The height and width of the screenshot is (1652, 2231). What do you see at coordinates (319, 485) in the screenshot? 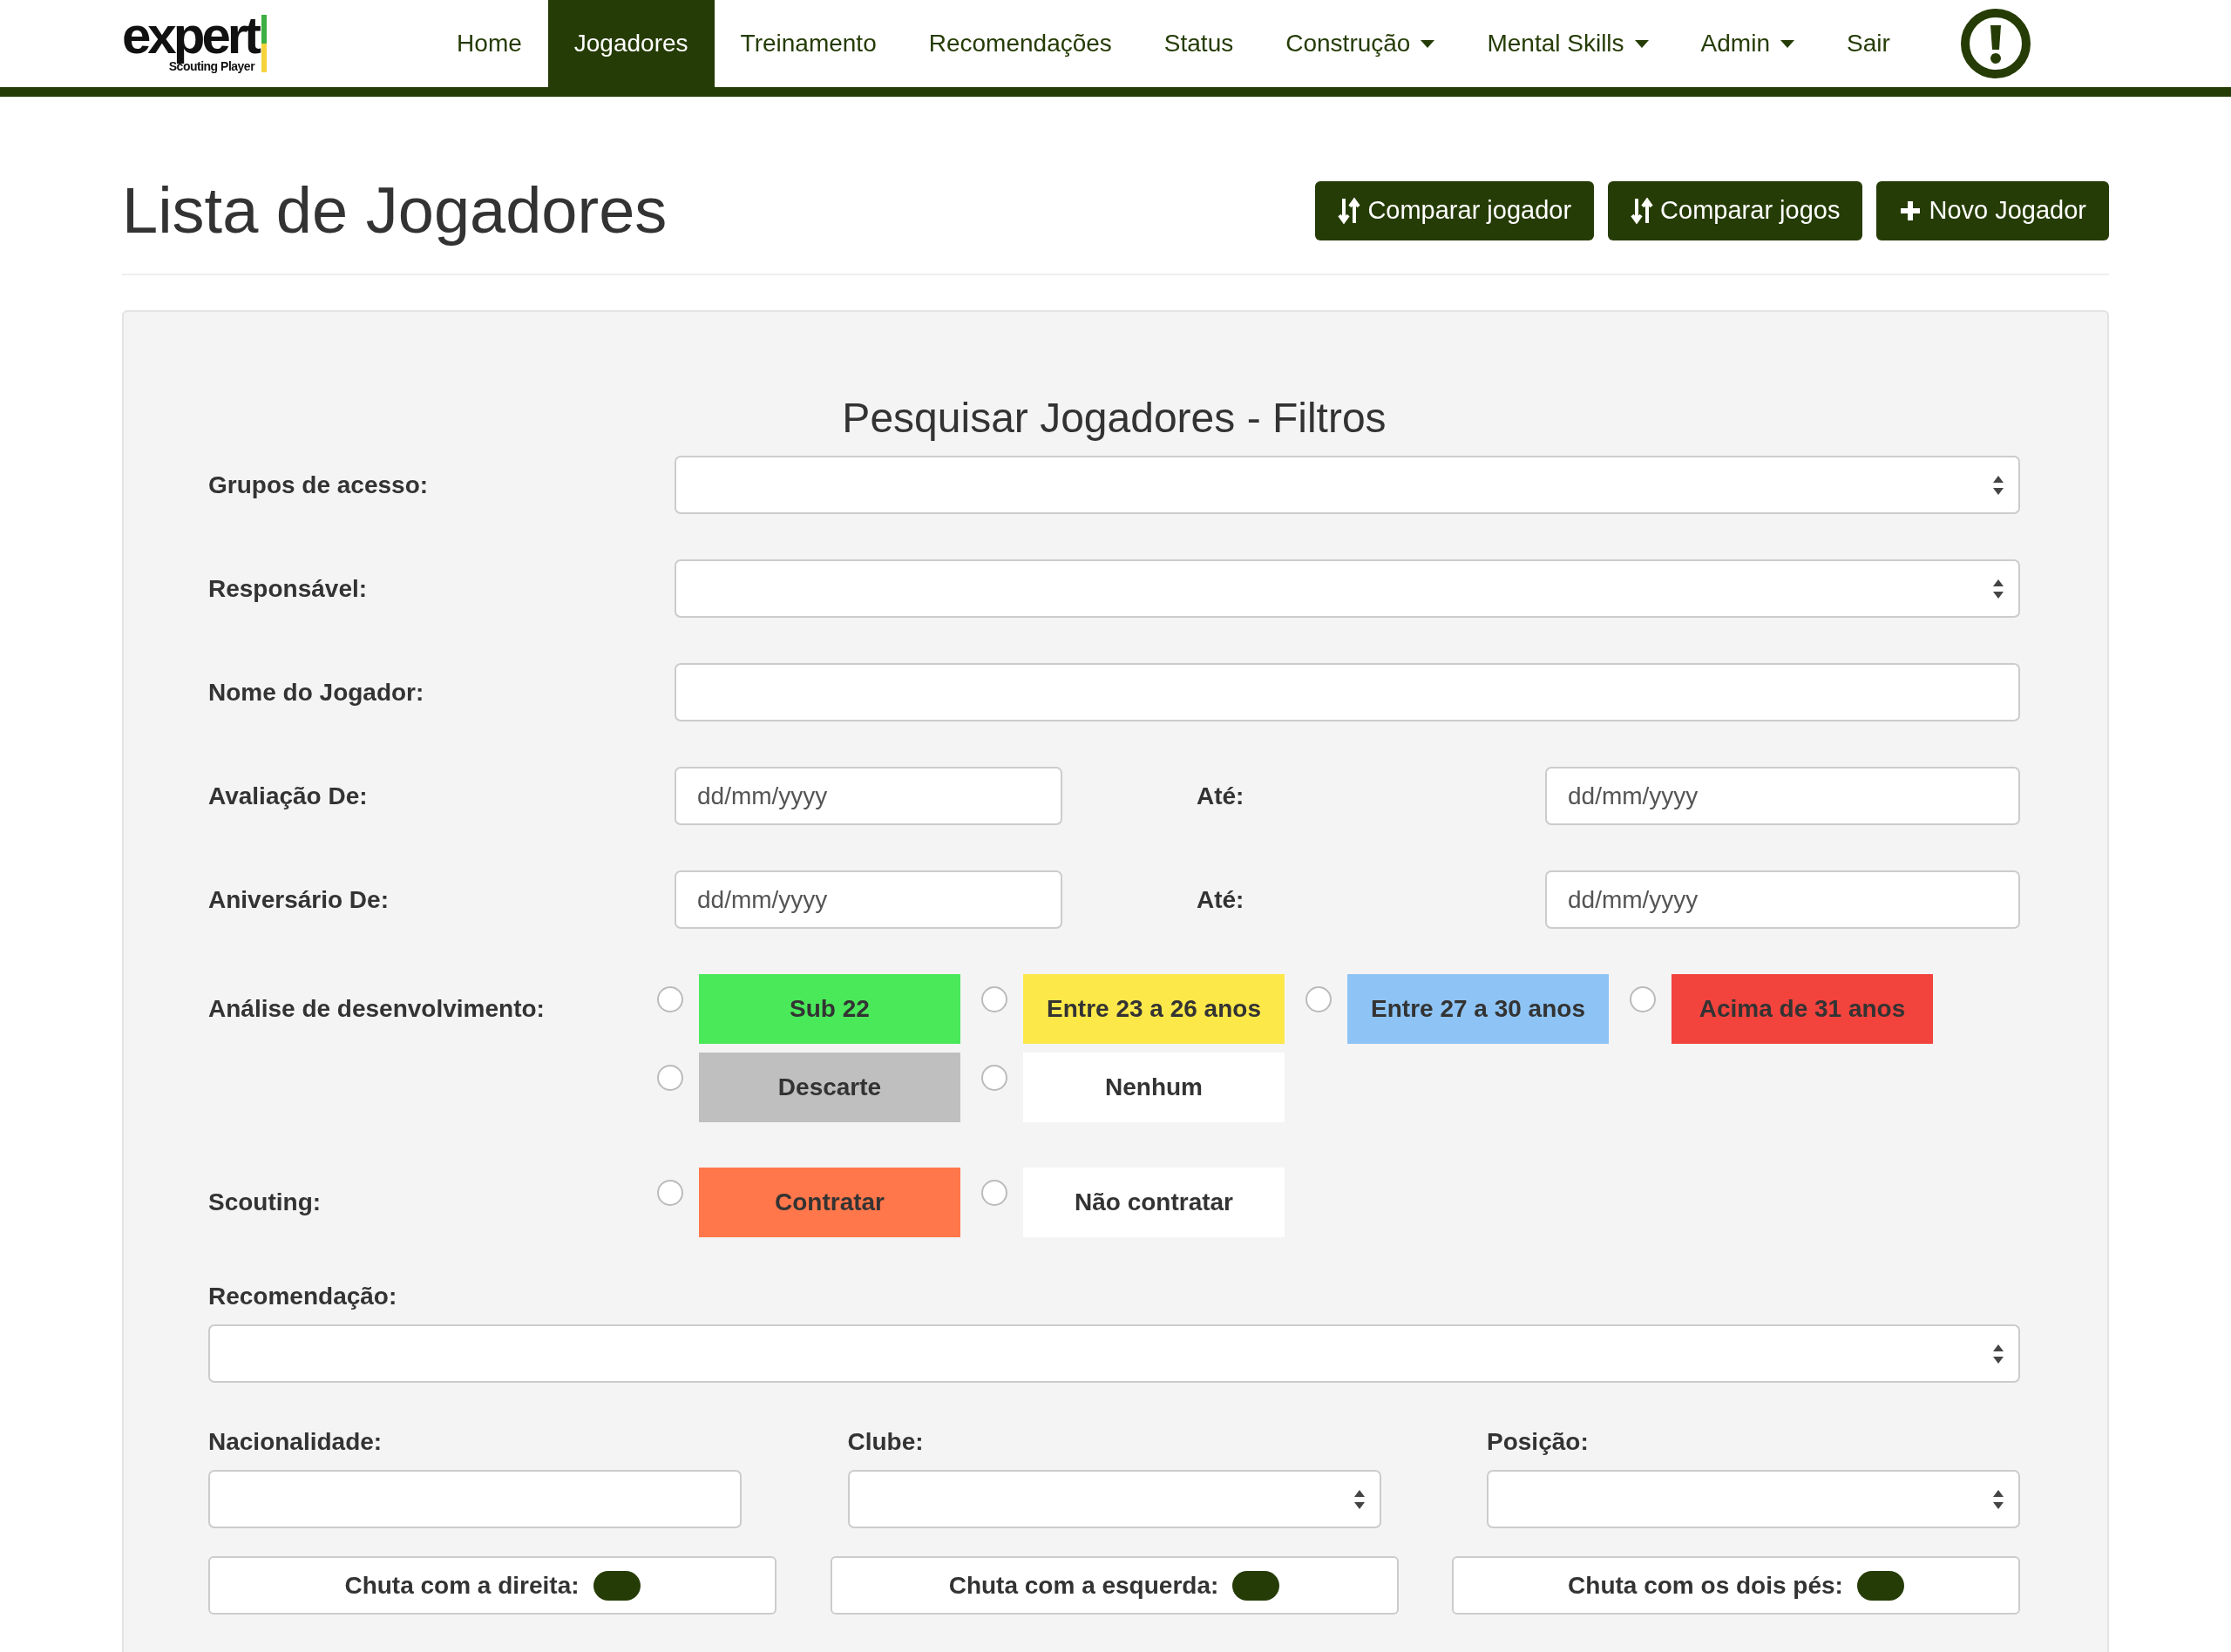
I see `field-label: Grupos de acesso:` at bounding box center [319, 485].